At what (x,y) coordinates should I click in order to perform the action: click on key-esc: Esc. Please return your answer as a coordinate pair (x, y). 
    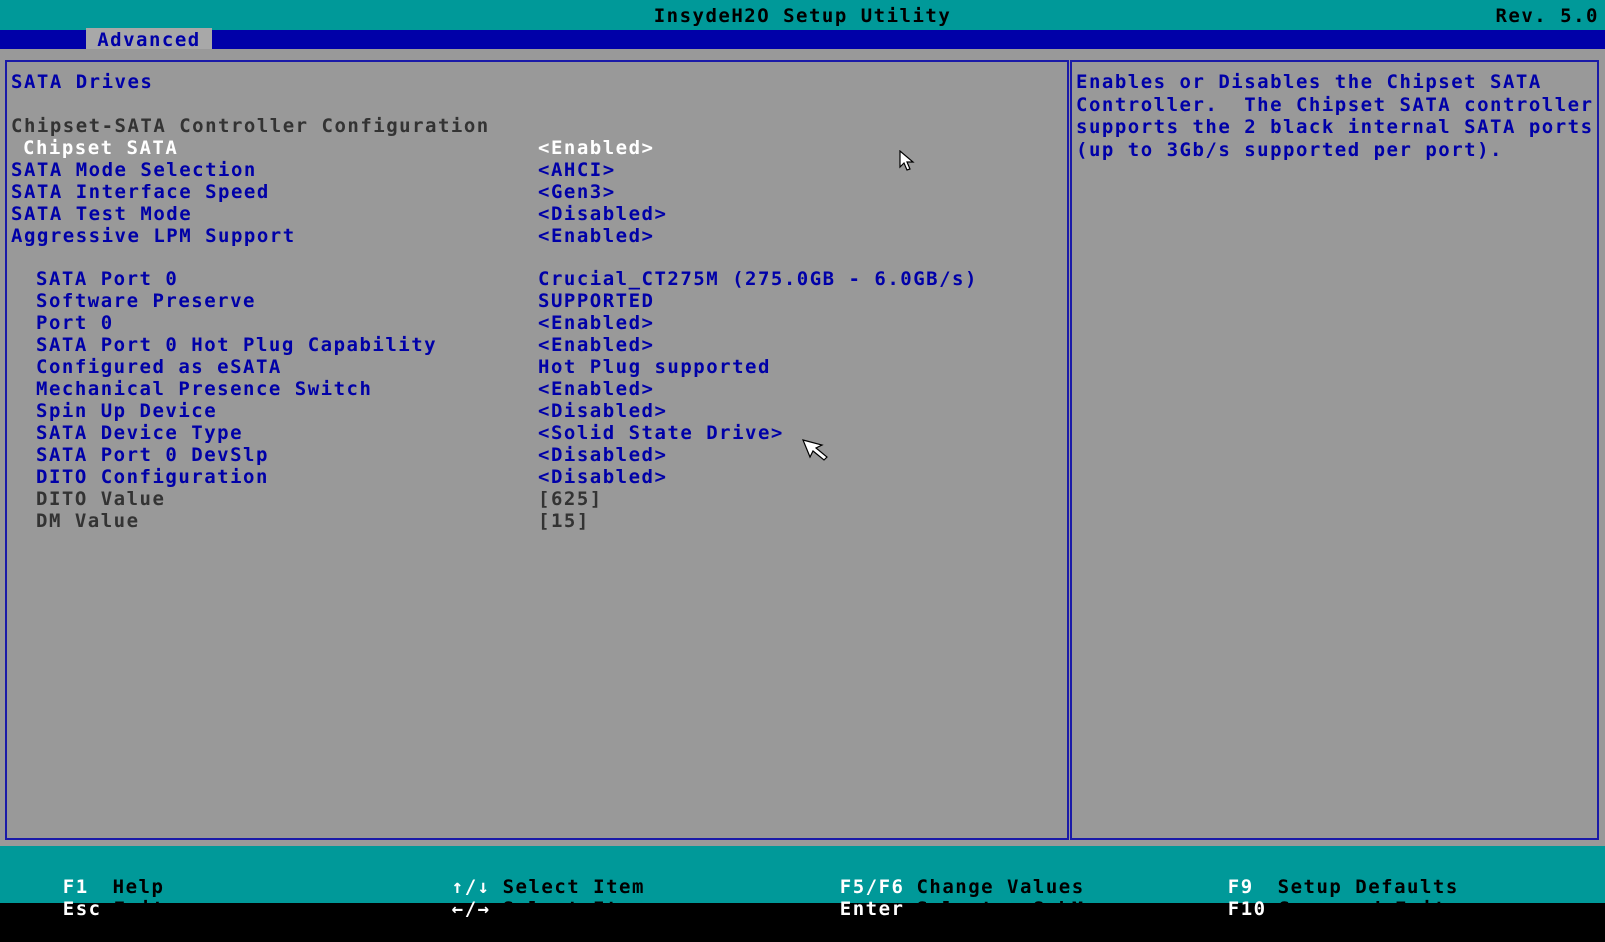
    Looking at the image, I should click on (82, 909).